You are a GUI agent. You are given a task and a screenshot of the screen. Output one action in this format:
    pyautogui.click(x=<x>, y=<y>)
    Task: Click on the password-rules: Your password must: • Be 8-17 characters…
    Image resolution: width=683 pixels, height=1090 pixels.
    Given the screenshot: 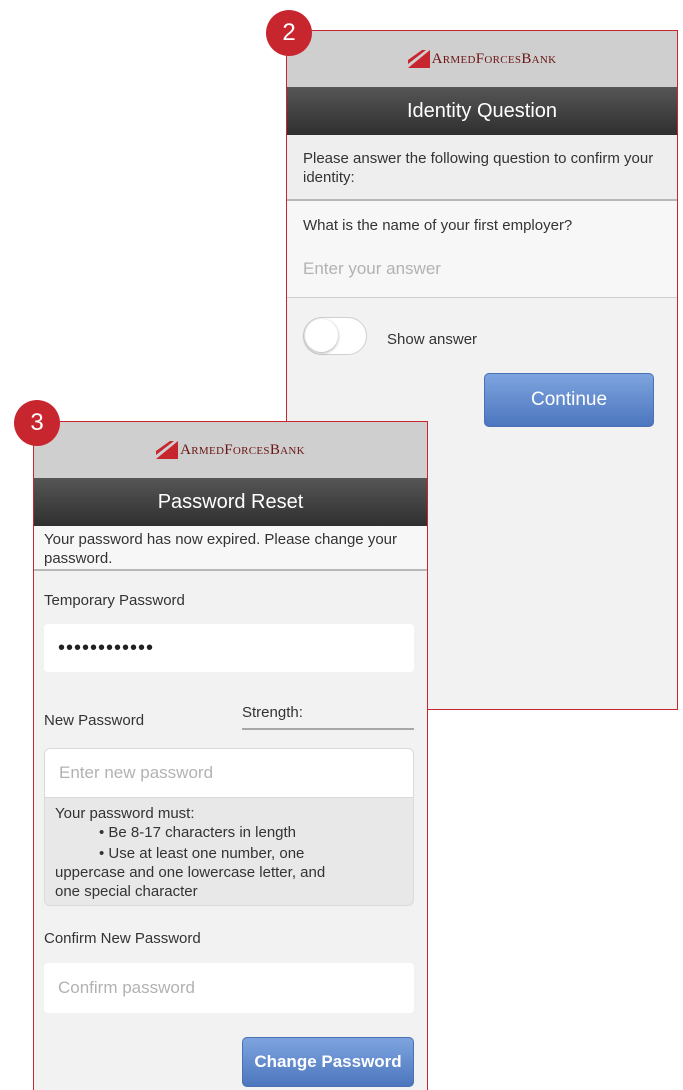 What is the action you would take?
    pyautogui.click(x=229, y=852)
    